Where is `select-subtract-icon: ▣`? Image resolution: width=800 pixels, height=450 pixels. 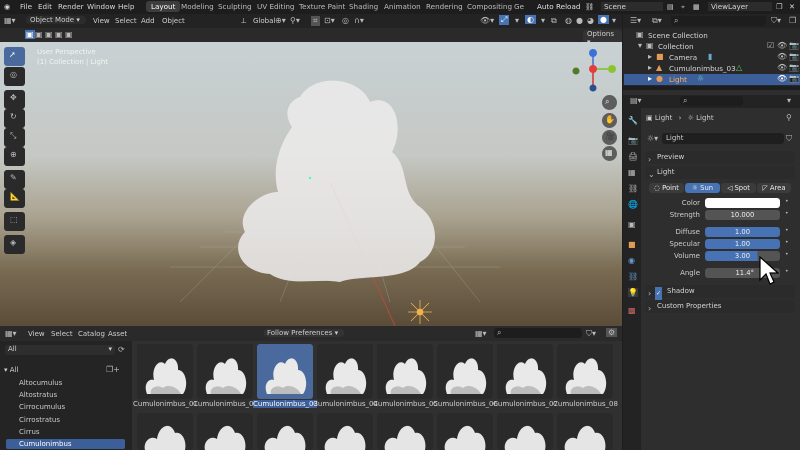
select-subtract-icon: ▣ is located at coordinates (49, 34).